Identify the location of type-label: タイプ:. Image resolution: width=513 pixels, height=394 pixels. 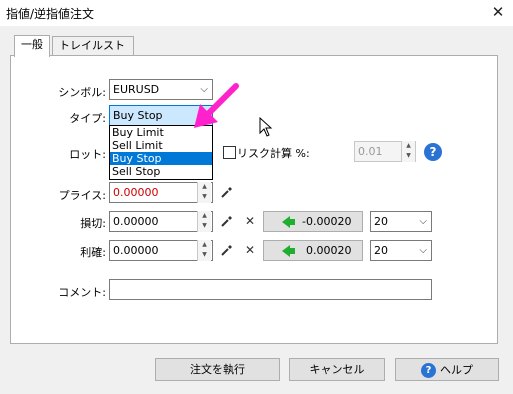
(87, 118).